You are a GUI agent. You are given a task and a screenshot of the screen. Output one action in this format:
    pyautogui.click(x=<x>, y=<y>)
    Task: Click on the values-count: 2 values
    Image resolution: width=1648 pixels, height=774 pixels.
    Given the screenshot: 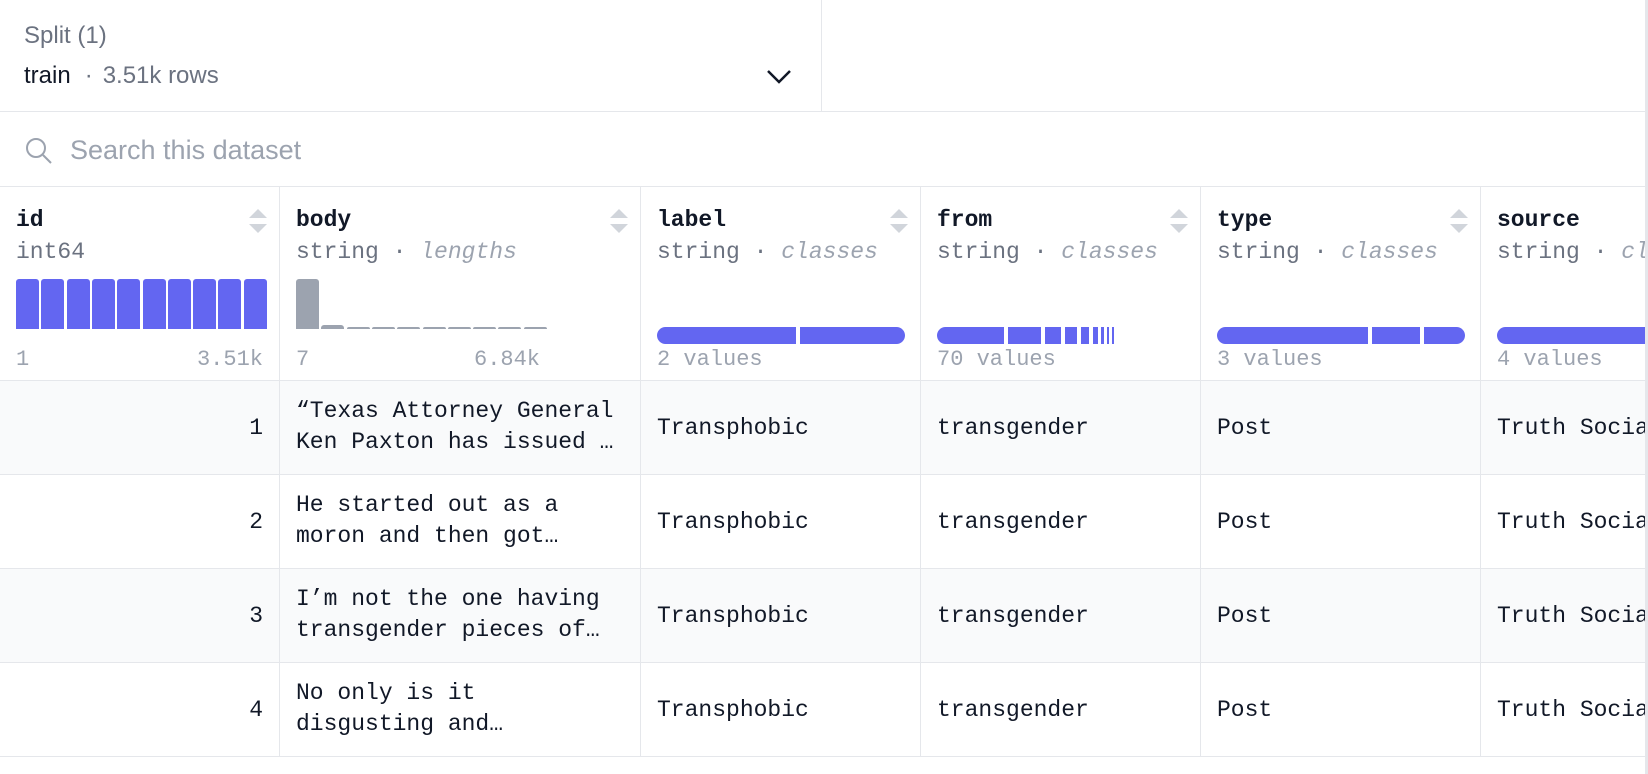 What is the action you would take?
    pyautogui.click(x=710, y=359)
    